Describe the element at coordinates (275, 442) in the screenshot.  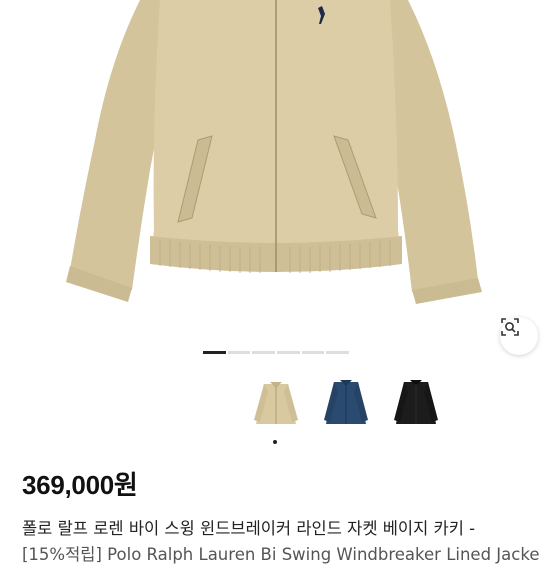
I see `selected-swatch-indicator` at that location.